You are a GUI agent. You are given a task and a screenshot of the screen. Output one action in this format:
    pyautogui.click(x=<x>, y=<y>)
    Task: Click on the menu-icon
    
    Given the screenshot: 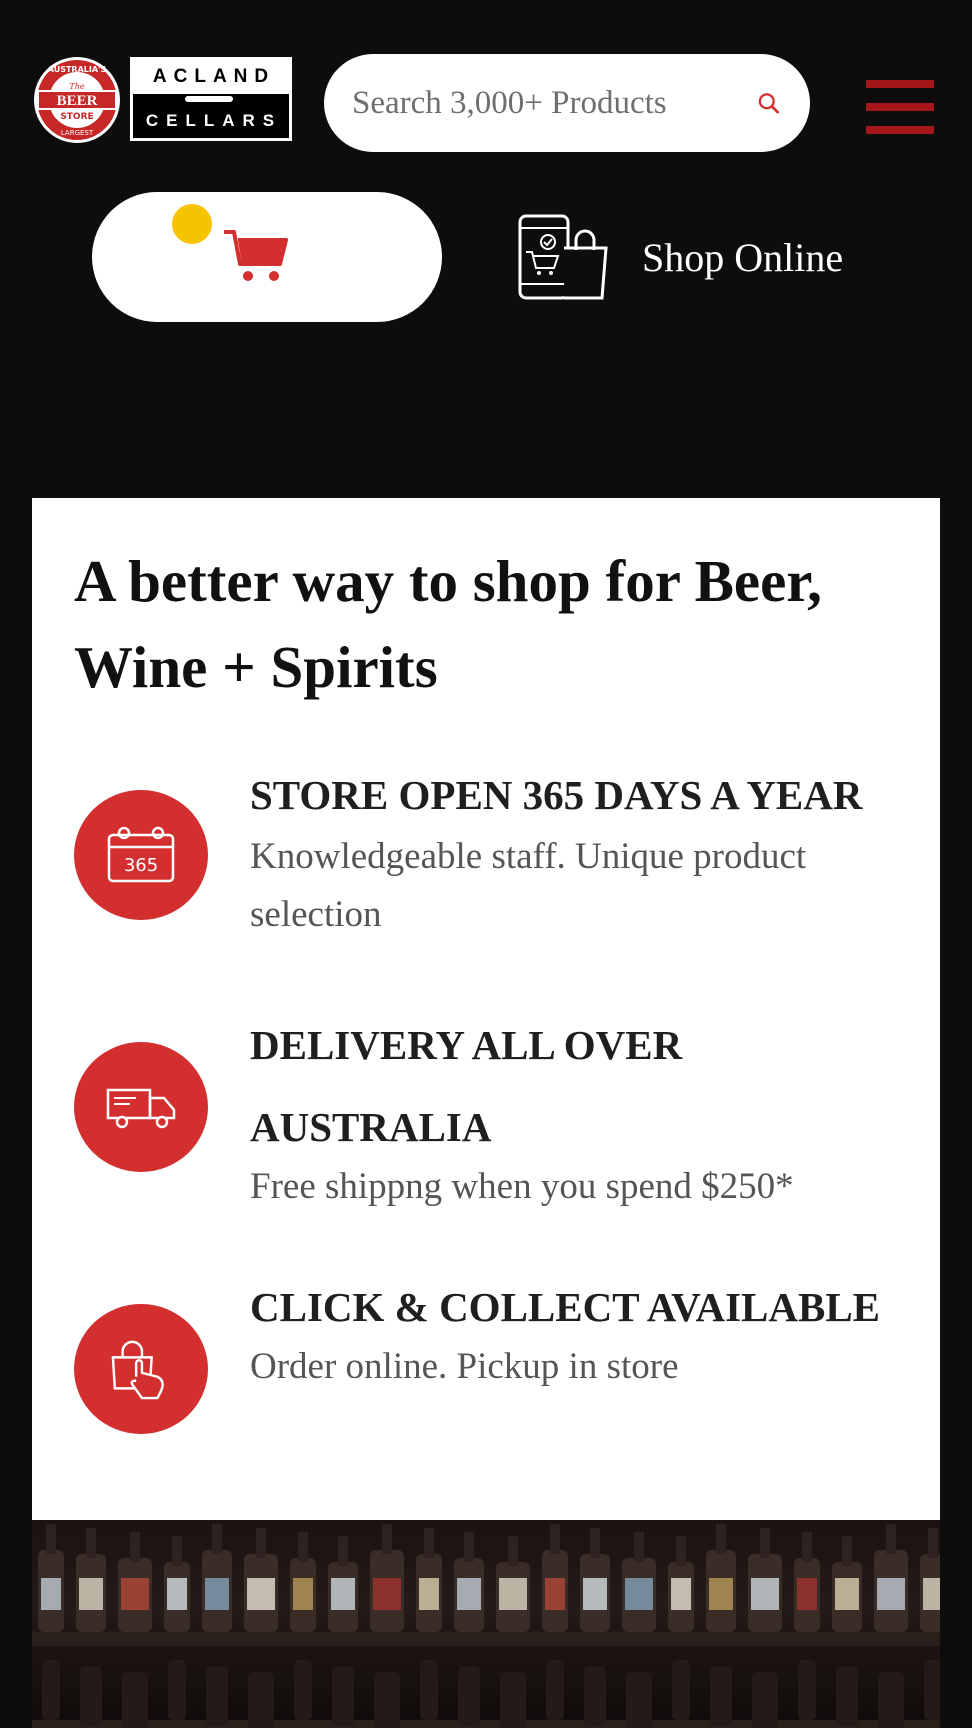 What is the action you would take?
    pyautogui.click(x=900, y=107)
    